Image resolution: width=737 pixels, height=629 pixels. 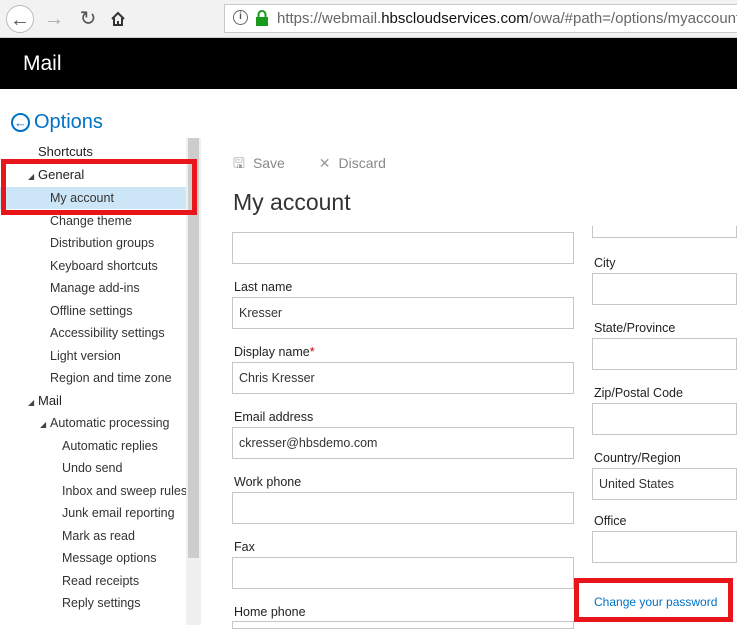 I want to click on last-name-label: Last name, so click(x=263, y=287).